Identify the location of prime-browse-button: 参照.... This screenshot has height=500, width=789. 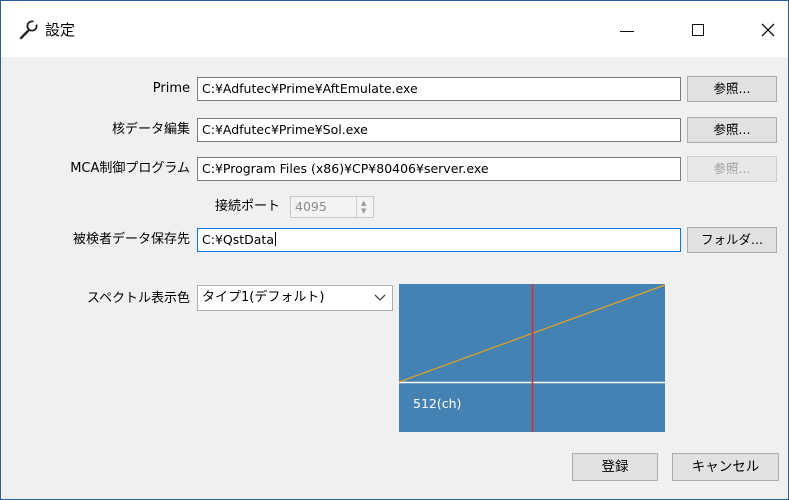
(732, 89).